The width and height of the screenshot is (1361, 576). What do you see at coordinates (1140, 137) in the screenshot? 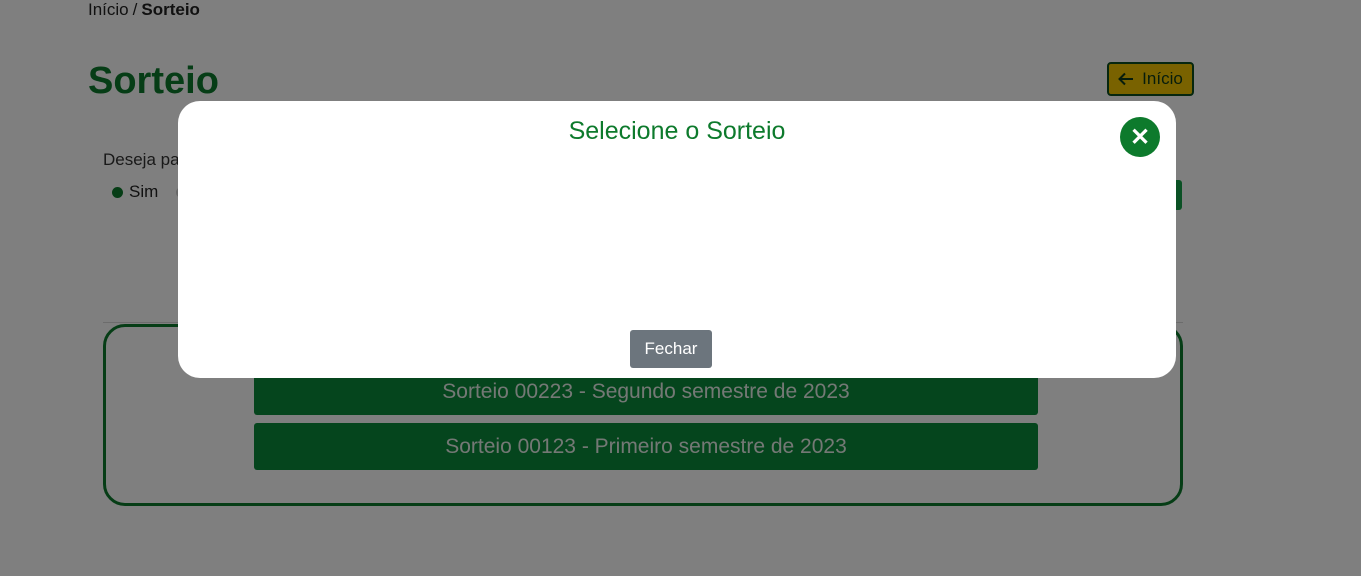
I see `close-icon: ✕` at bounding box center [1140, 137].